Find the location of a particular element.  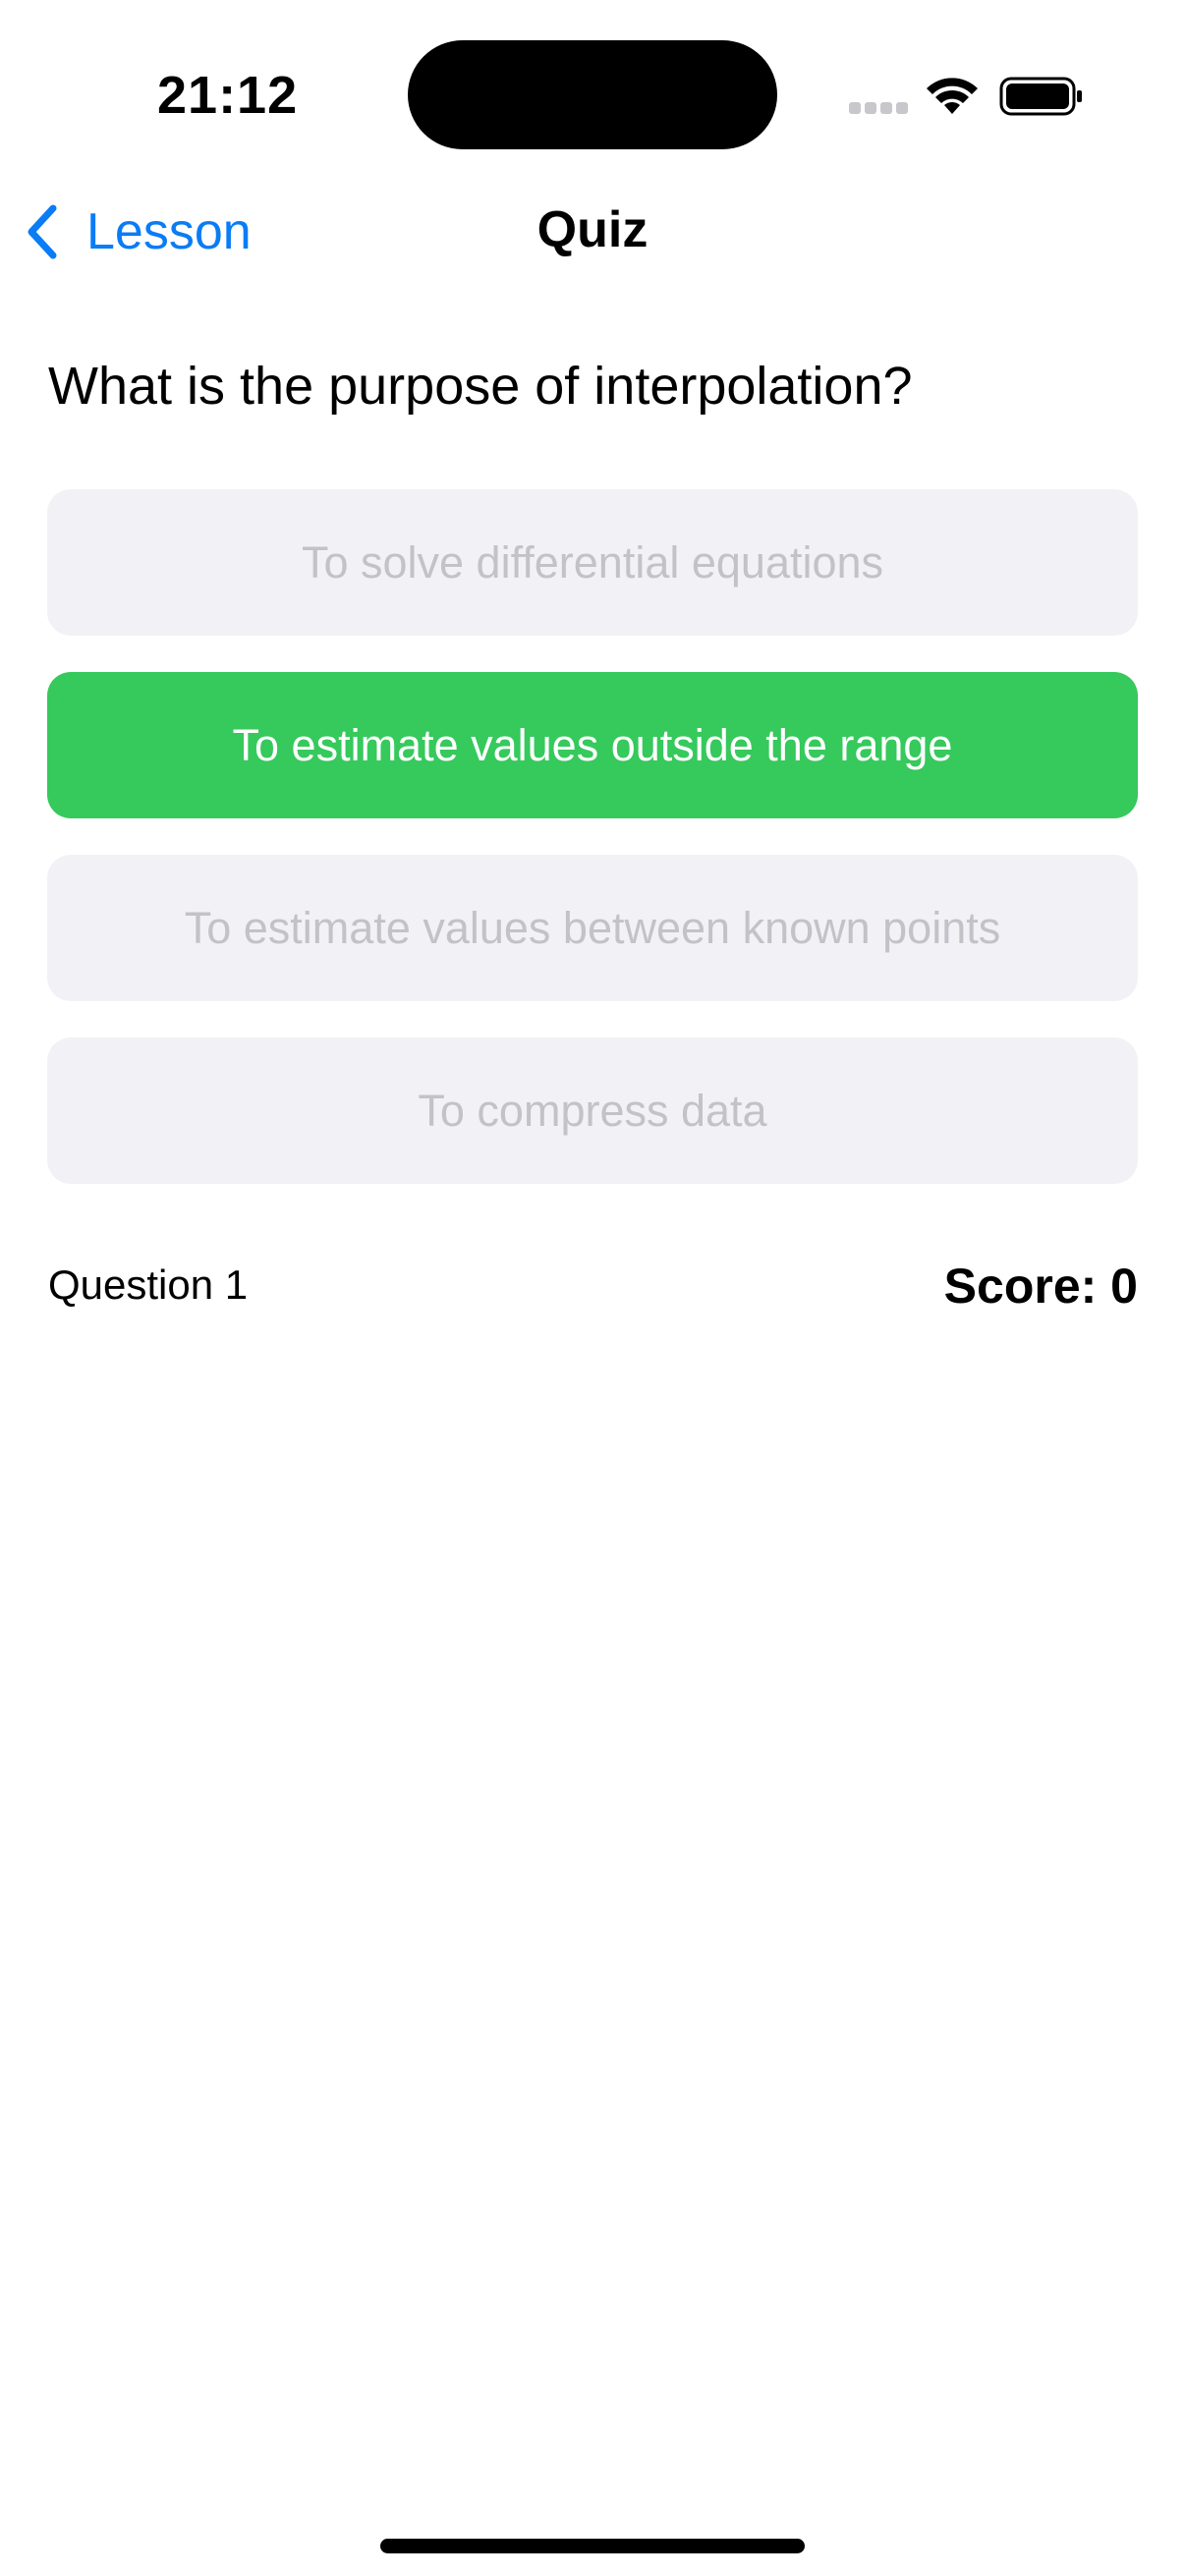

score-label: Score: 0 is located at coordinates (1041, 1286).